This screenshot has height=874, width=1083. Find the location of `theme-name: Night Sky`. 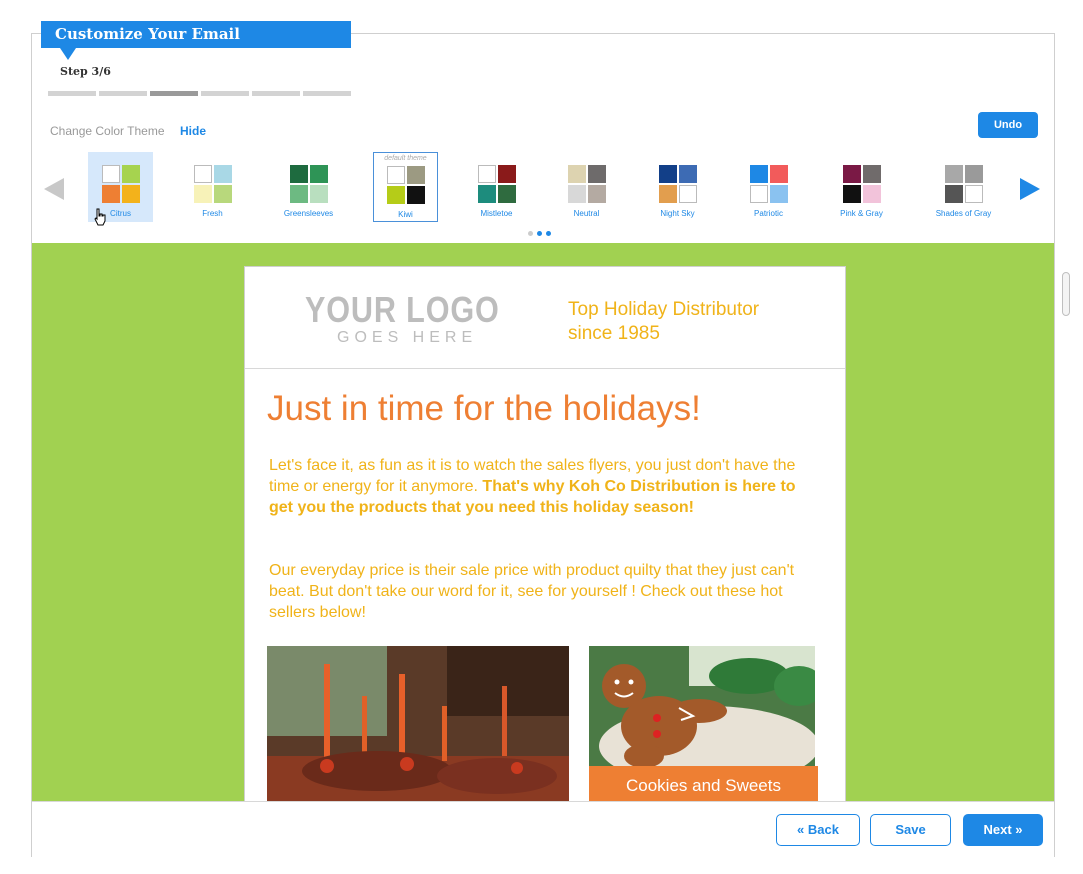

theme-name: Night Sky is located at coordinates (677, 213).